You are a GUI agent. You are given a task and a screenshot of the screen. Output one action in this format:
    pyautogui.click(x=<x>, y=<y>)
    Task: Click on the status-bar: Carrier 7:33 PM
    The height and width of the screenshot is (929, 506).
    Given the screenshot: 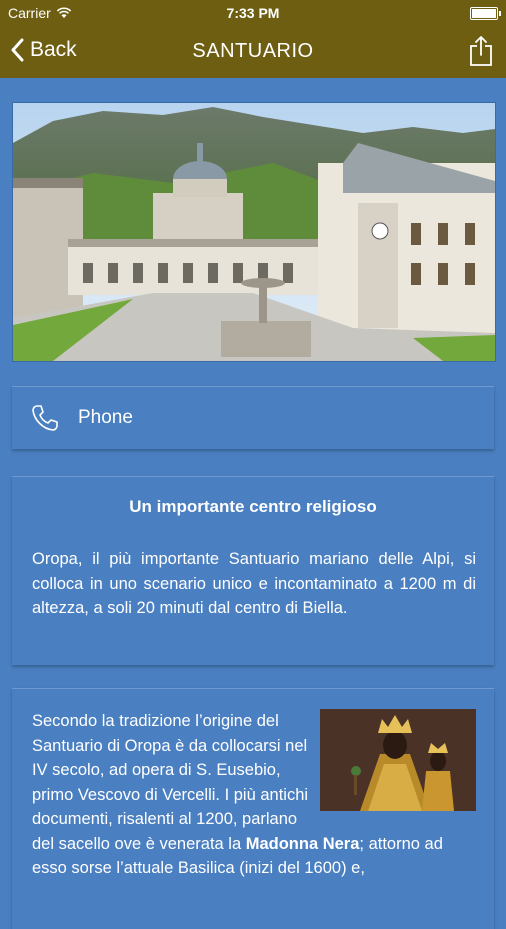 What is the action you would take?
    pyautogui.click(x=253, y=13)
    